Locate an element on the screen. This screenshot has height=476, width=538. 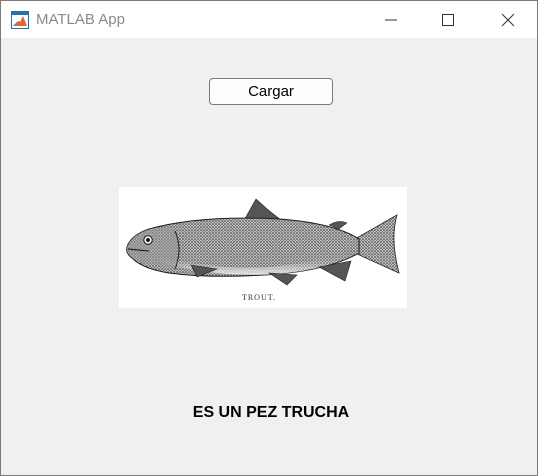
window-title: MATLAB App is located at coordinates (80, 19).